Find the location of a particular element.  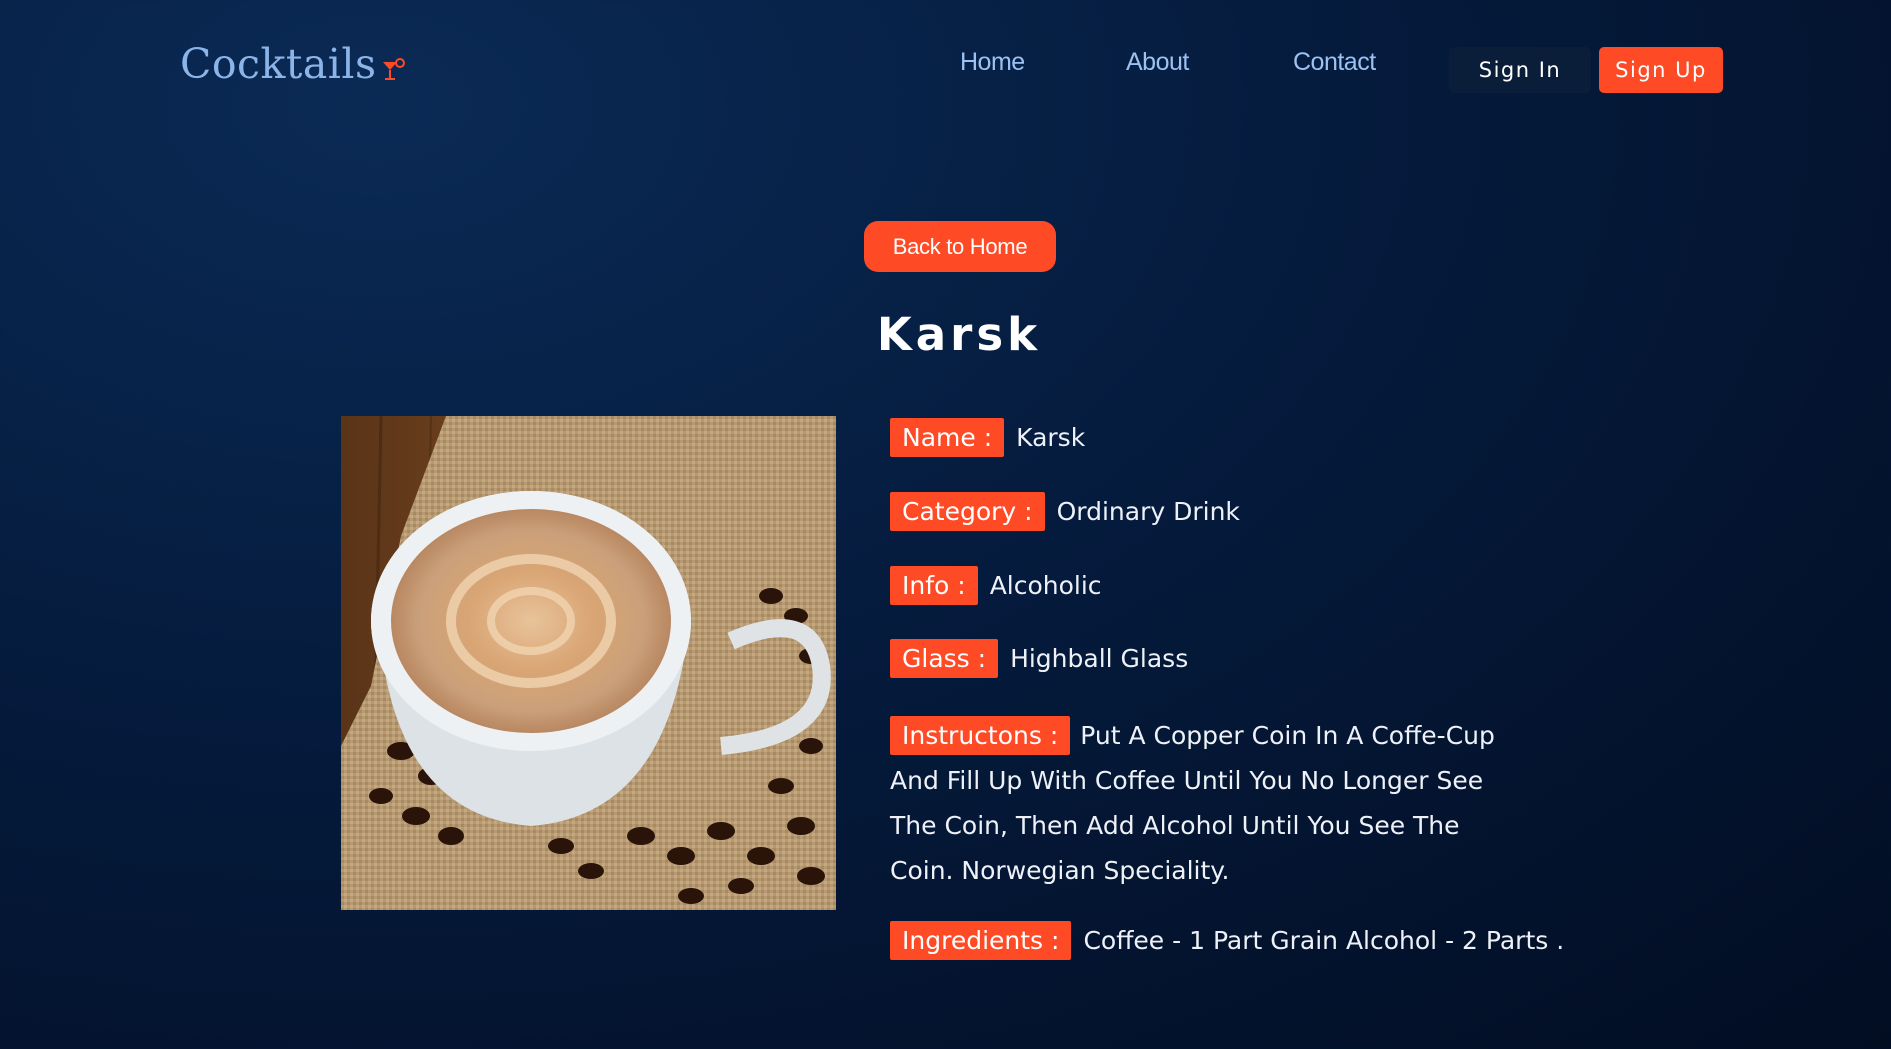

nav-about-link: About is located at coordinates (1157, 62).